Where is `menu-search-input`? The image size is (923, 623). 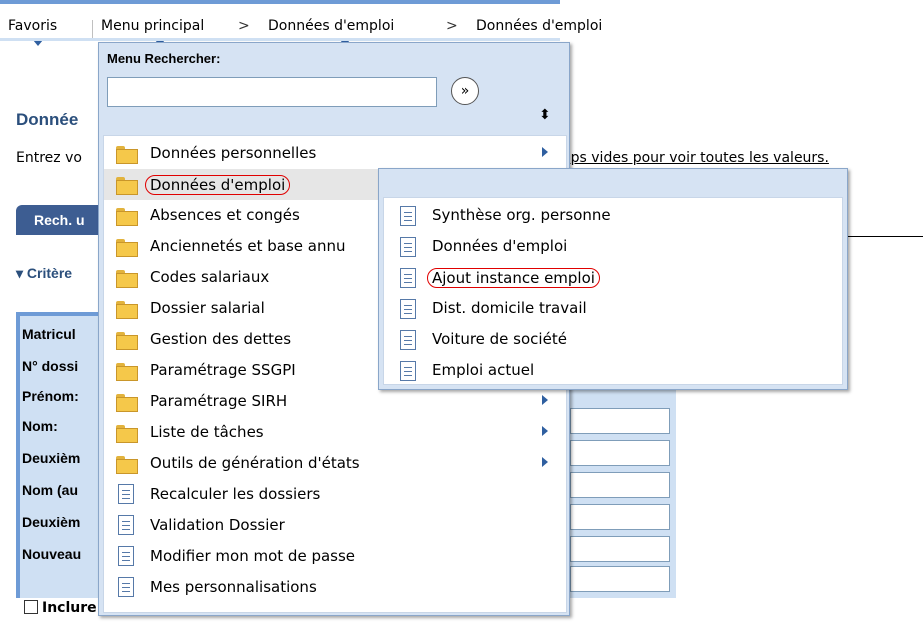 menu-search-input is located at coordinates (272, 92).